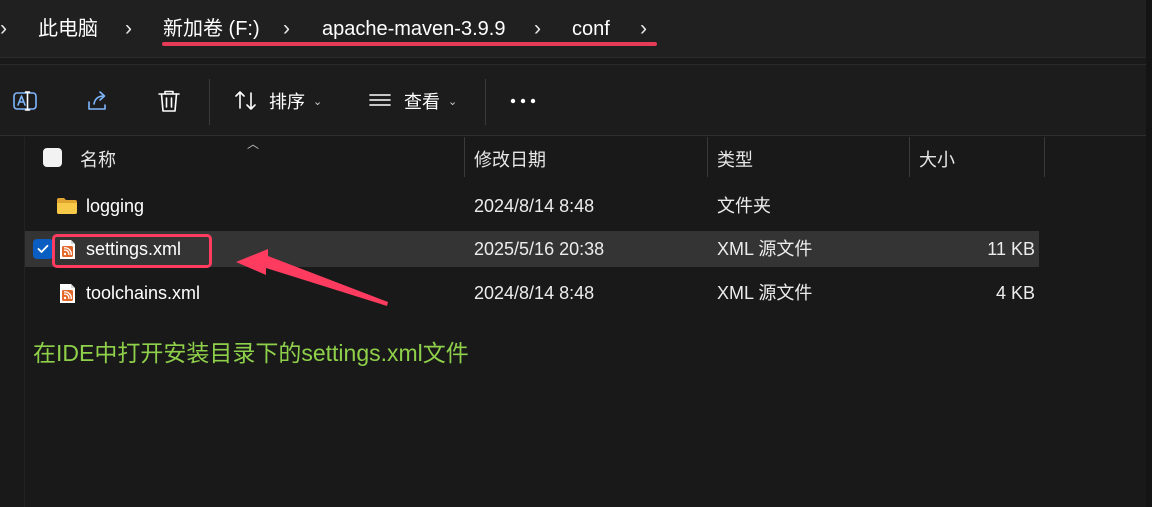 The width and height of the screenshot is (1152, 507). I want to click on annotation-arrow-icon, so click(312, 277).